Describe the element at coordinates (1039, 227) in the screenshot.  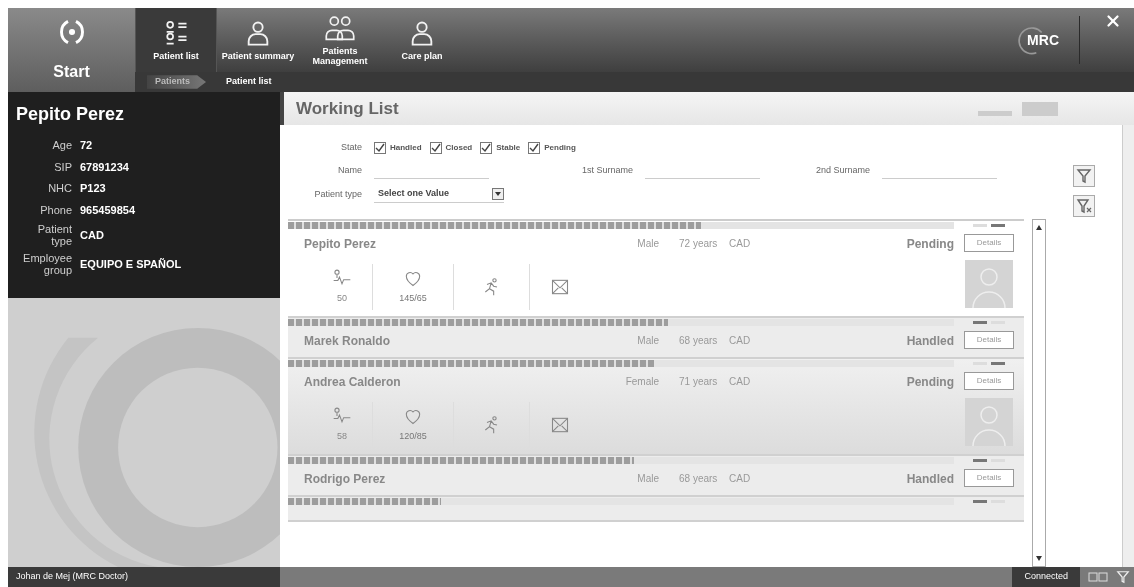
I see `scroll-up-icon` at that location.